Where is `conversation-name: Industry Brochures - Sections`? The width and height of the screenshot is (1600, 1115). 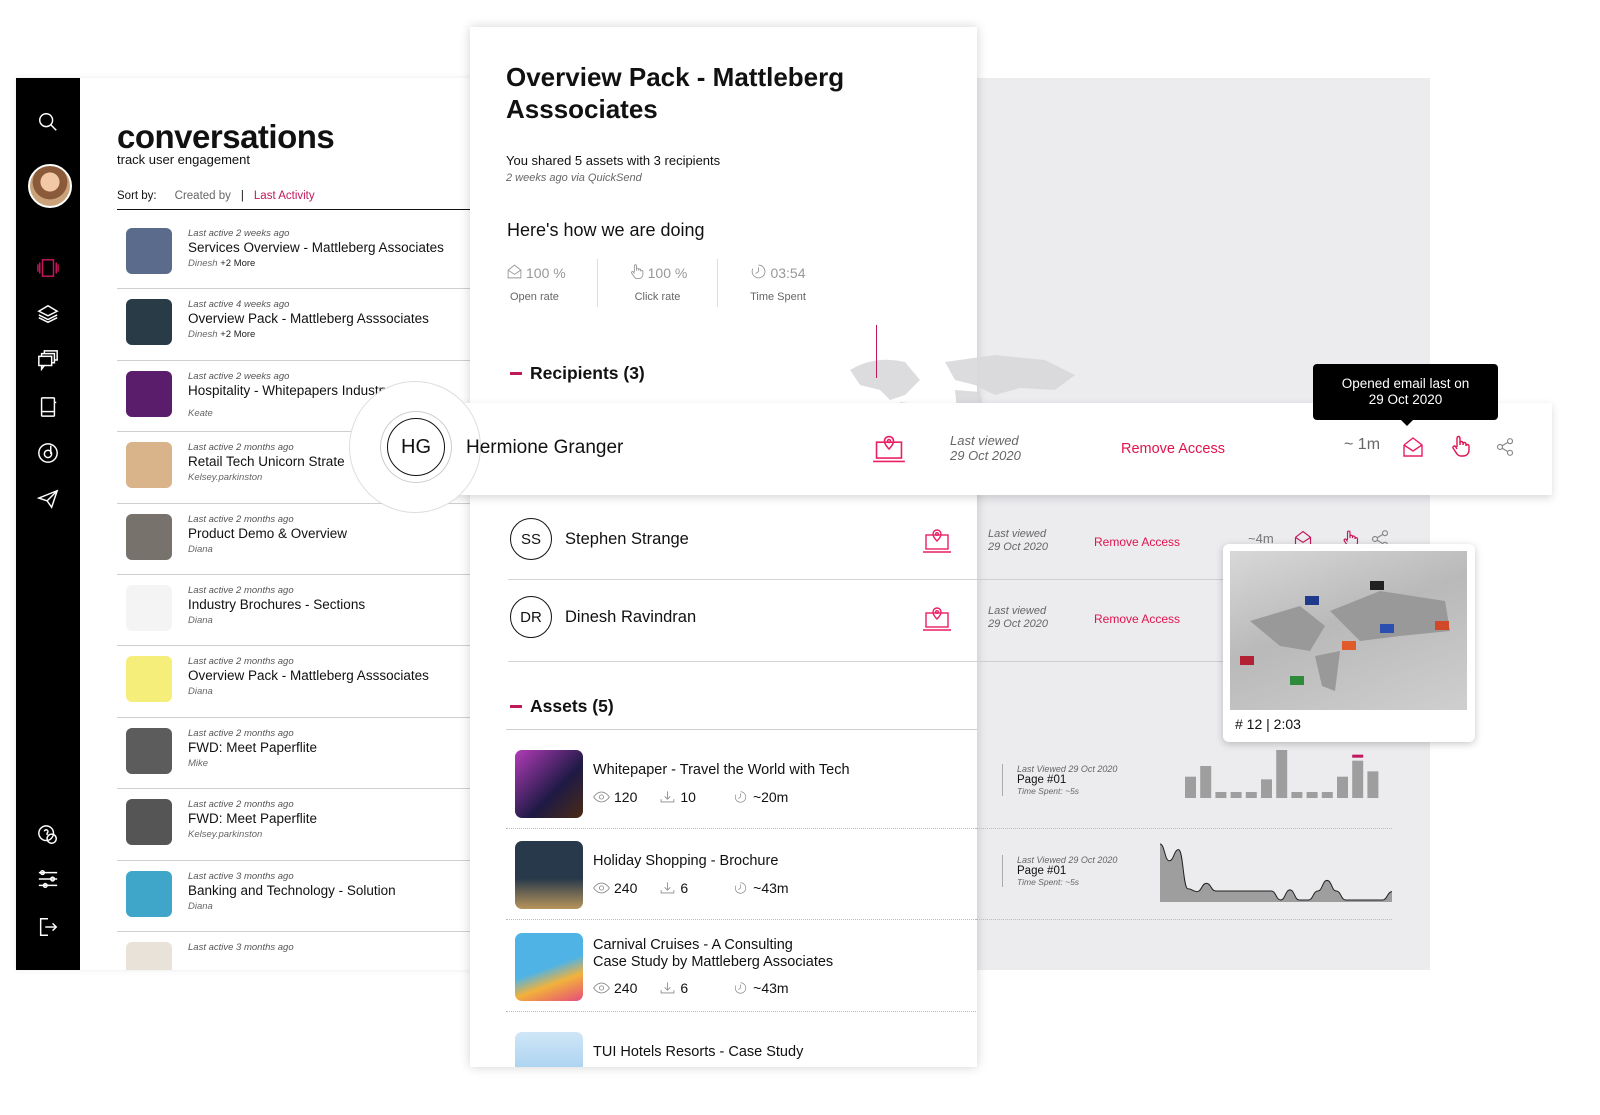 conversation-name: Industry Brochures - Sections is located at coordinates (277, 604).